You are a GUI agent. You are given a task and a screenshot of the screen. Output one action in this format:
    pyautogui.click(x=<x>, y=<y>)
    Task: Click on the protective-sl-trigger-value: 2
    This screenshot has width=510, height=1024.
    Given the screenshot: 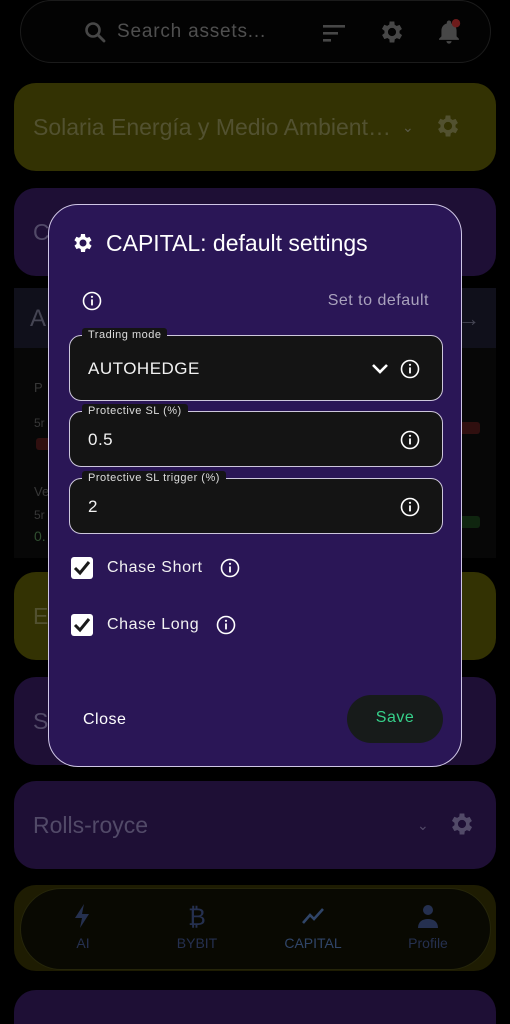 What is the action you would take?
    pyautogui.click(x=93, y=507)
    